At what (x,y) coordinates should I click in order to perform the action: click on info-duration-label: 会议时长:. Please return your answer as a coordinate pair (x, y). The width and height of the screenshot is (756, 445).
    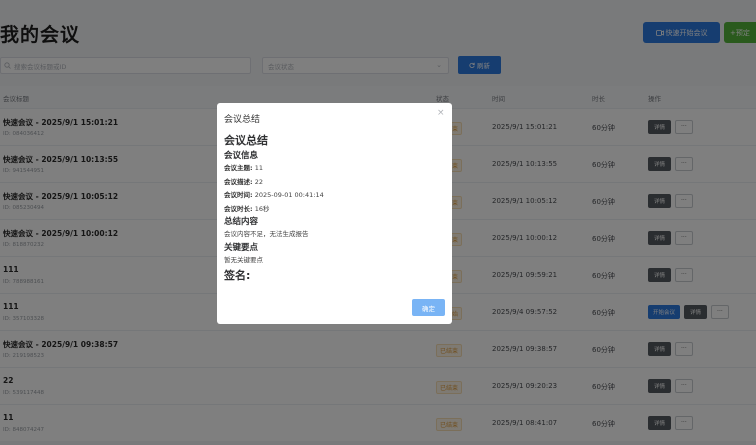
    Looking at the image, I should click on (238, 208).